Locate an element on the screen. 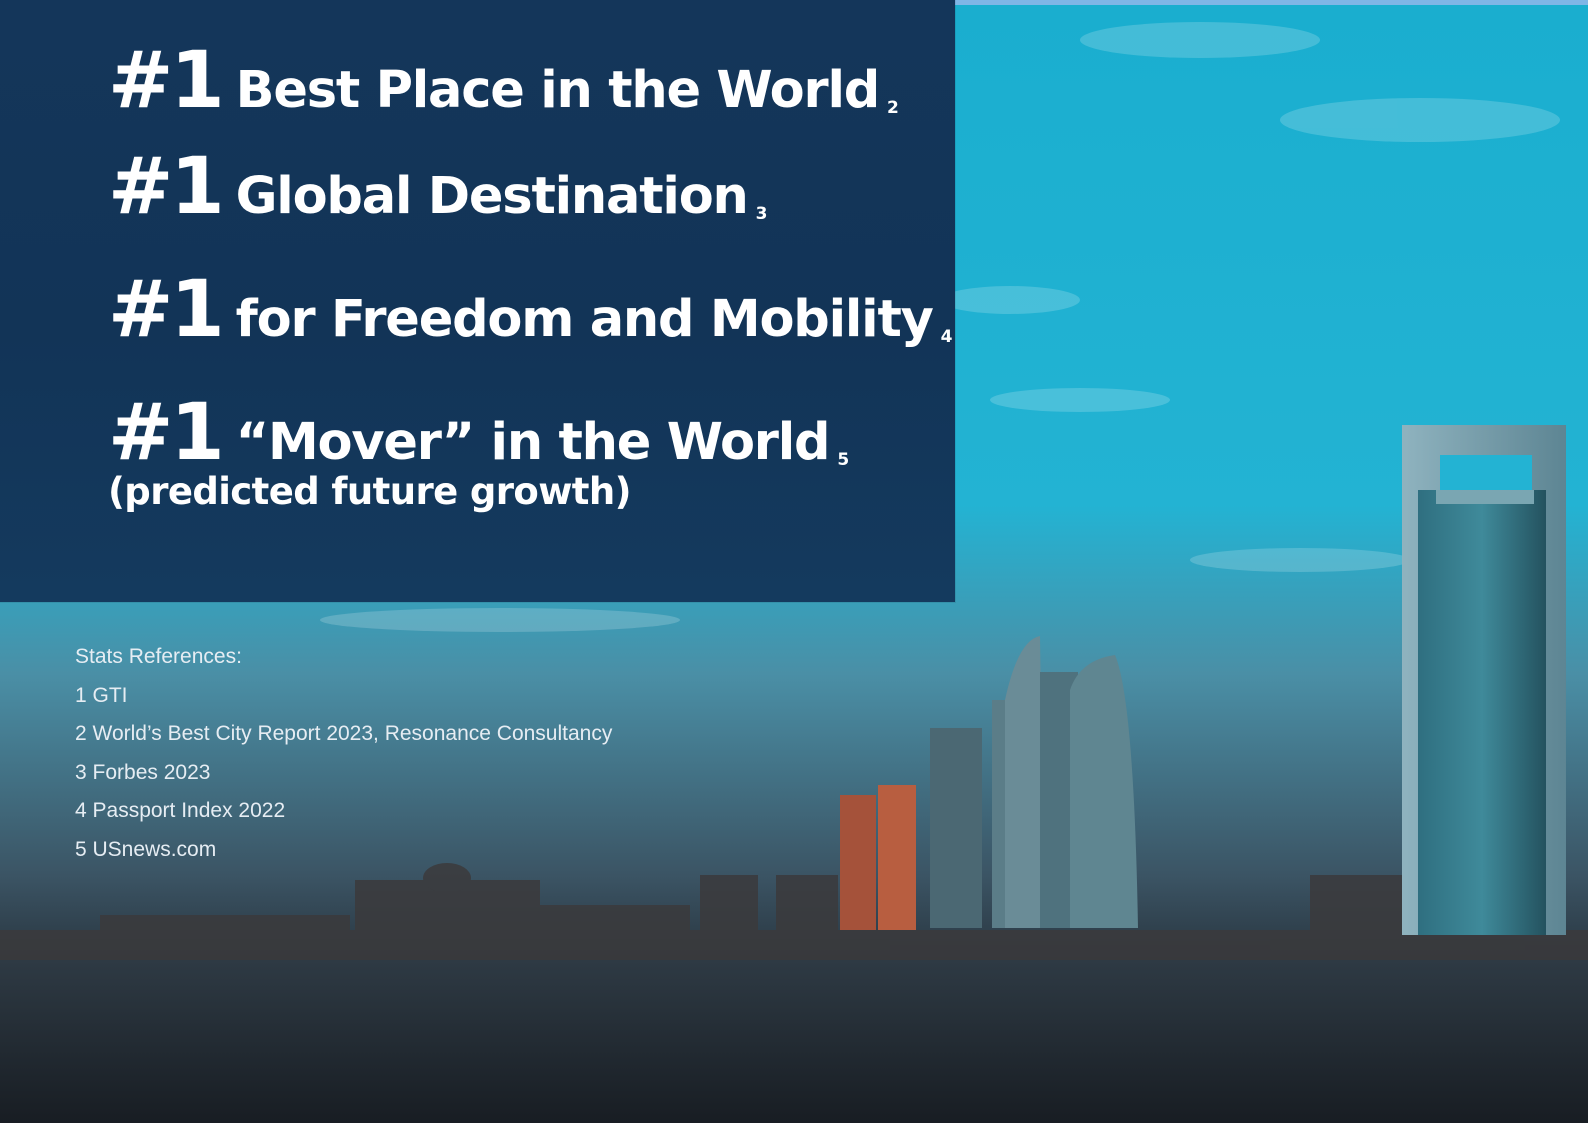 The image size is (1588, 1123). stat-label: Global Destination is located at coordinates (492, 196).